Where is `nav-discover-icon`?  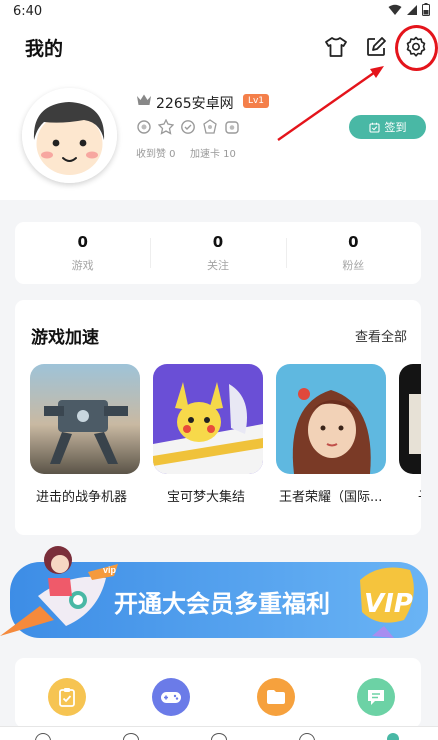
nav-discover-icon is located at coordinates (131, 736).